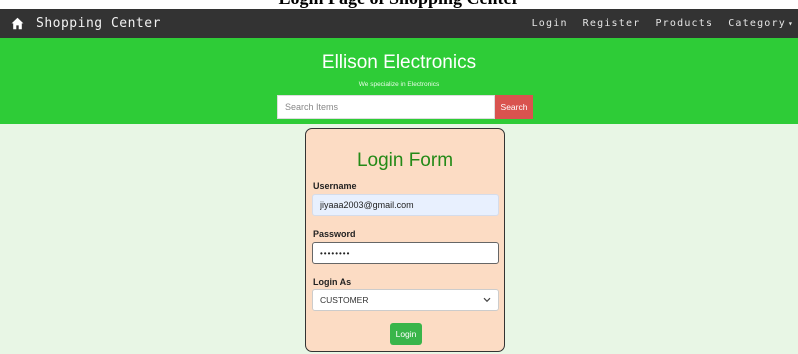  Describe the element at coordinates (399, 84) in the screenshot. I see `store-subtitle: We specialize in Electronics` at that location.